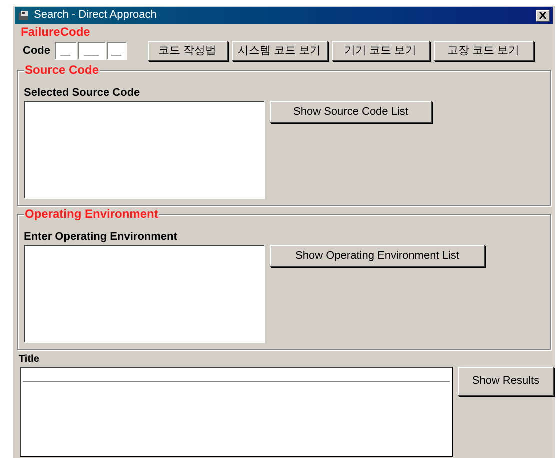 The height and width of the screenshot is (458, 558). I want to click on window-title: Search - Direct Approach, so click(96, 16).